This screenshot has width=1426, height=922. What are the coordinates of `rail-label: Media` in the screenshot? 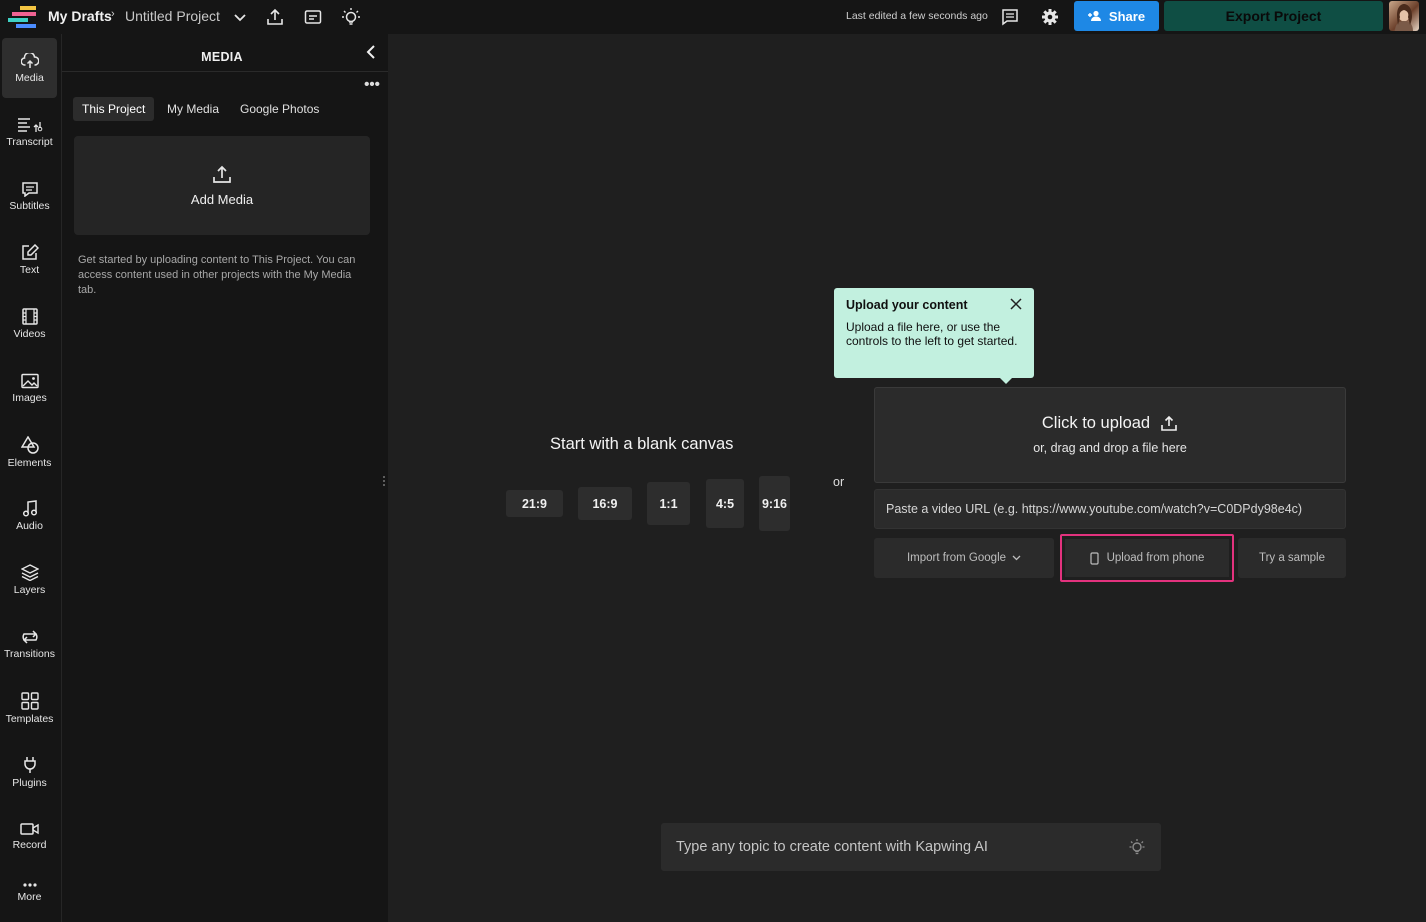 It's located at (29, 77).